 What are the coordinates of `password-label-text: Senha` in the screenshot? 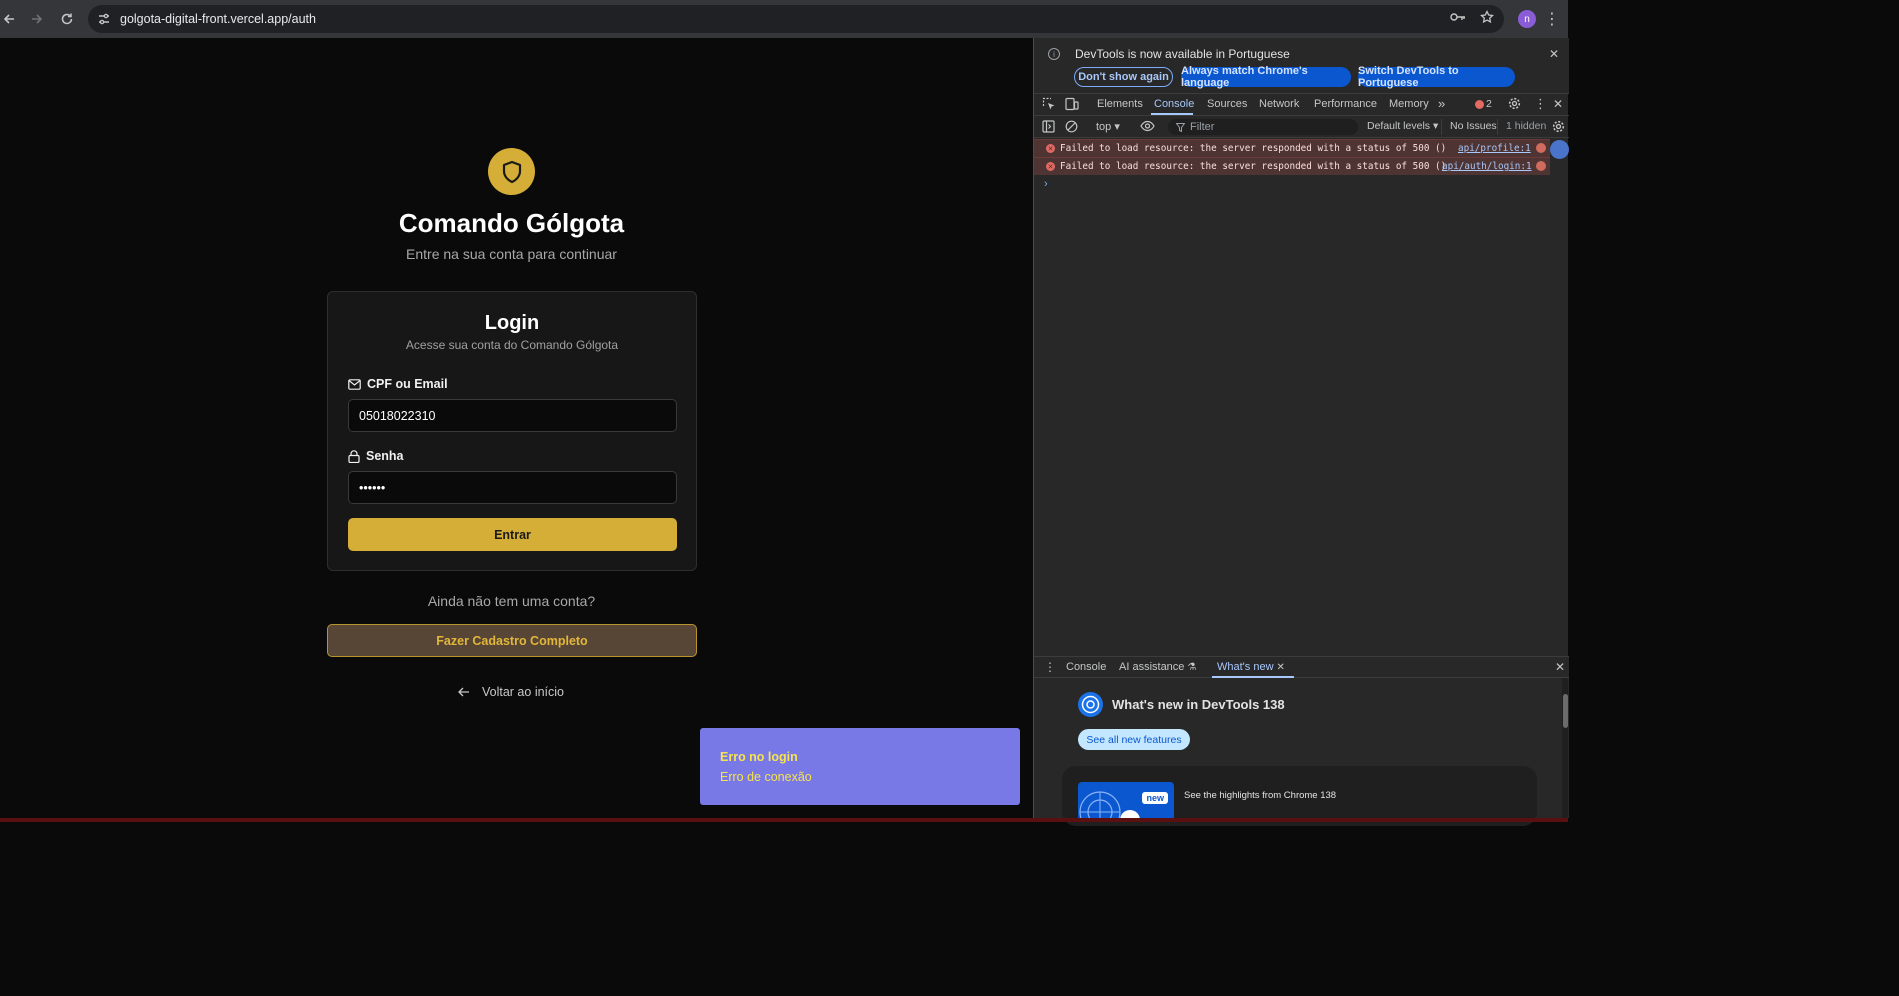 It's located at (385, 456).